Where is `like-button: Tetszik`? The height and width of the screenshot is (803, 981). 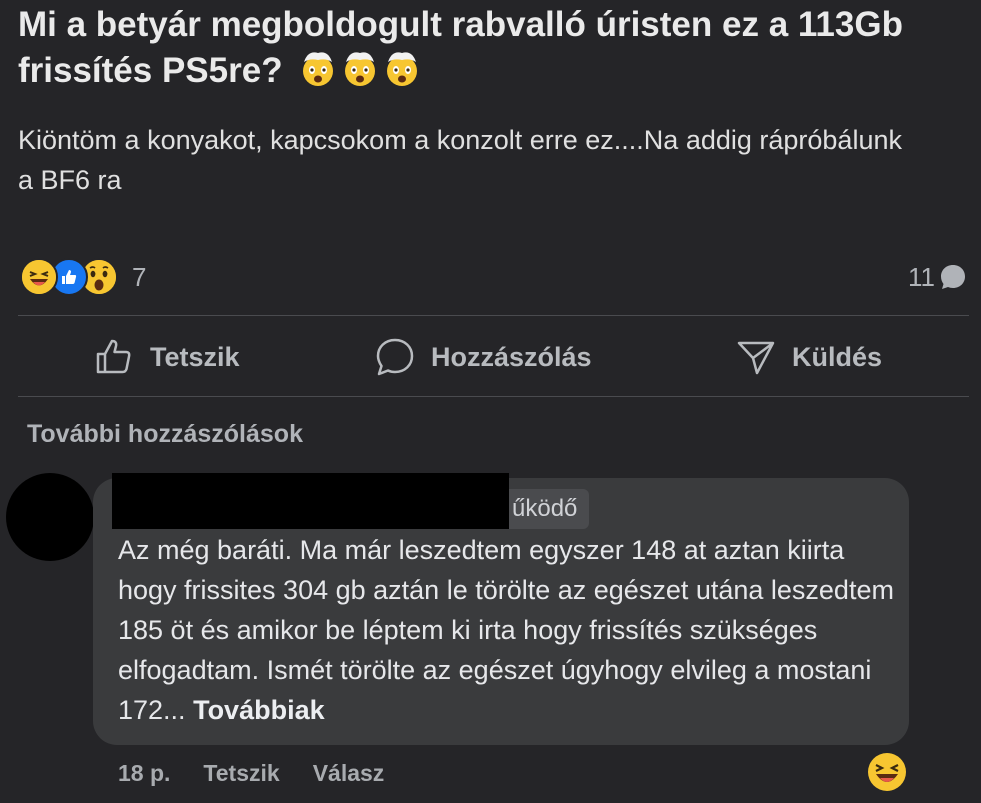 like-button: Tetszik is located at coordinates (167, 357).